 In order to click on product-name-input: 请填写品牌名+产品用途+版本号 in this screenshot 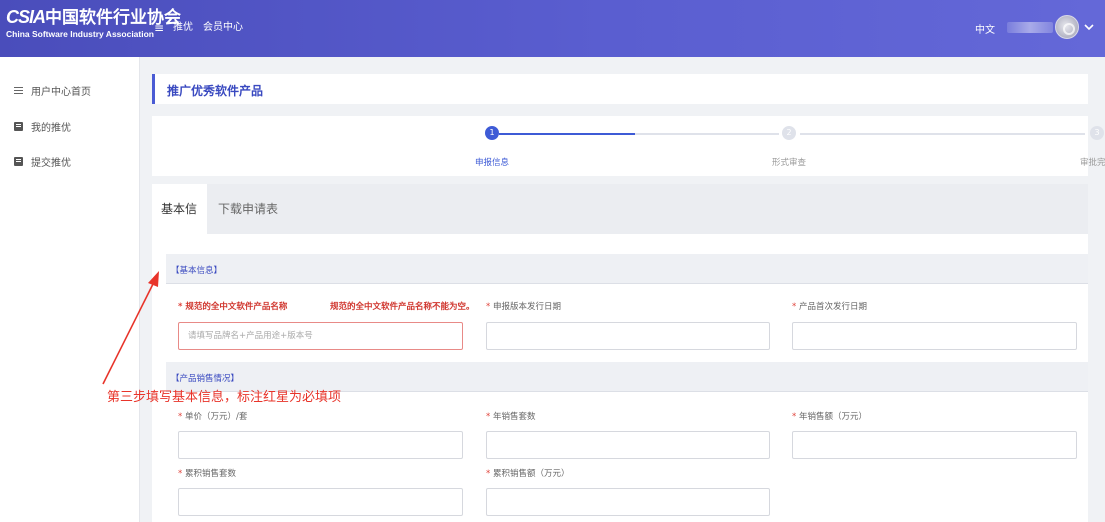, I will do `click(320, 336)`.